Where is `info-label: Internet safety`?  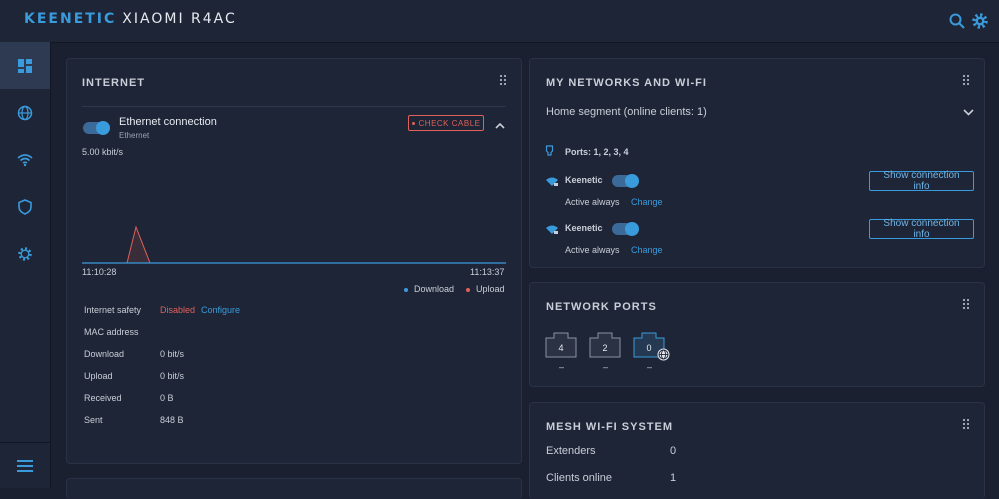 info-label: Internet safety is located at coordinates (113, 310).